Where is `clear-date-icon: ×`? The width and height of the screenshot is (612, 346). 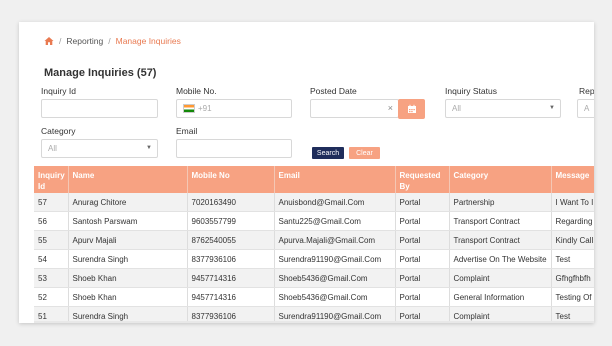 clear-date-icon: × is located at coordinates (390, 108).